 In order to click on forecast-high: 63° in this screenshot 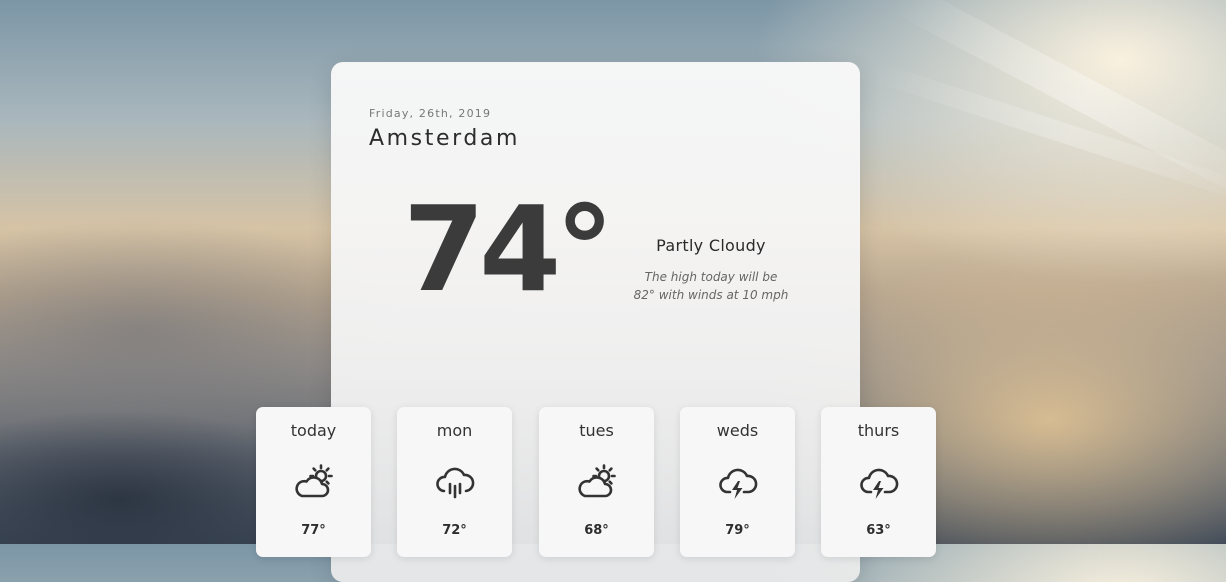, I will do `click(878, 530)`.